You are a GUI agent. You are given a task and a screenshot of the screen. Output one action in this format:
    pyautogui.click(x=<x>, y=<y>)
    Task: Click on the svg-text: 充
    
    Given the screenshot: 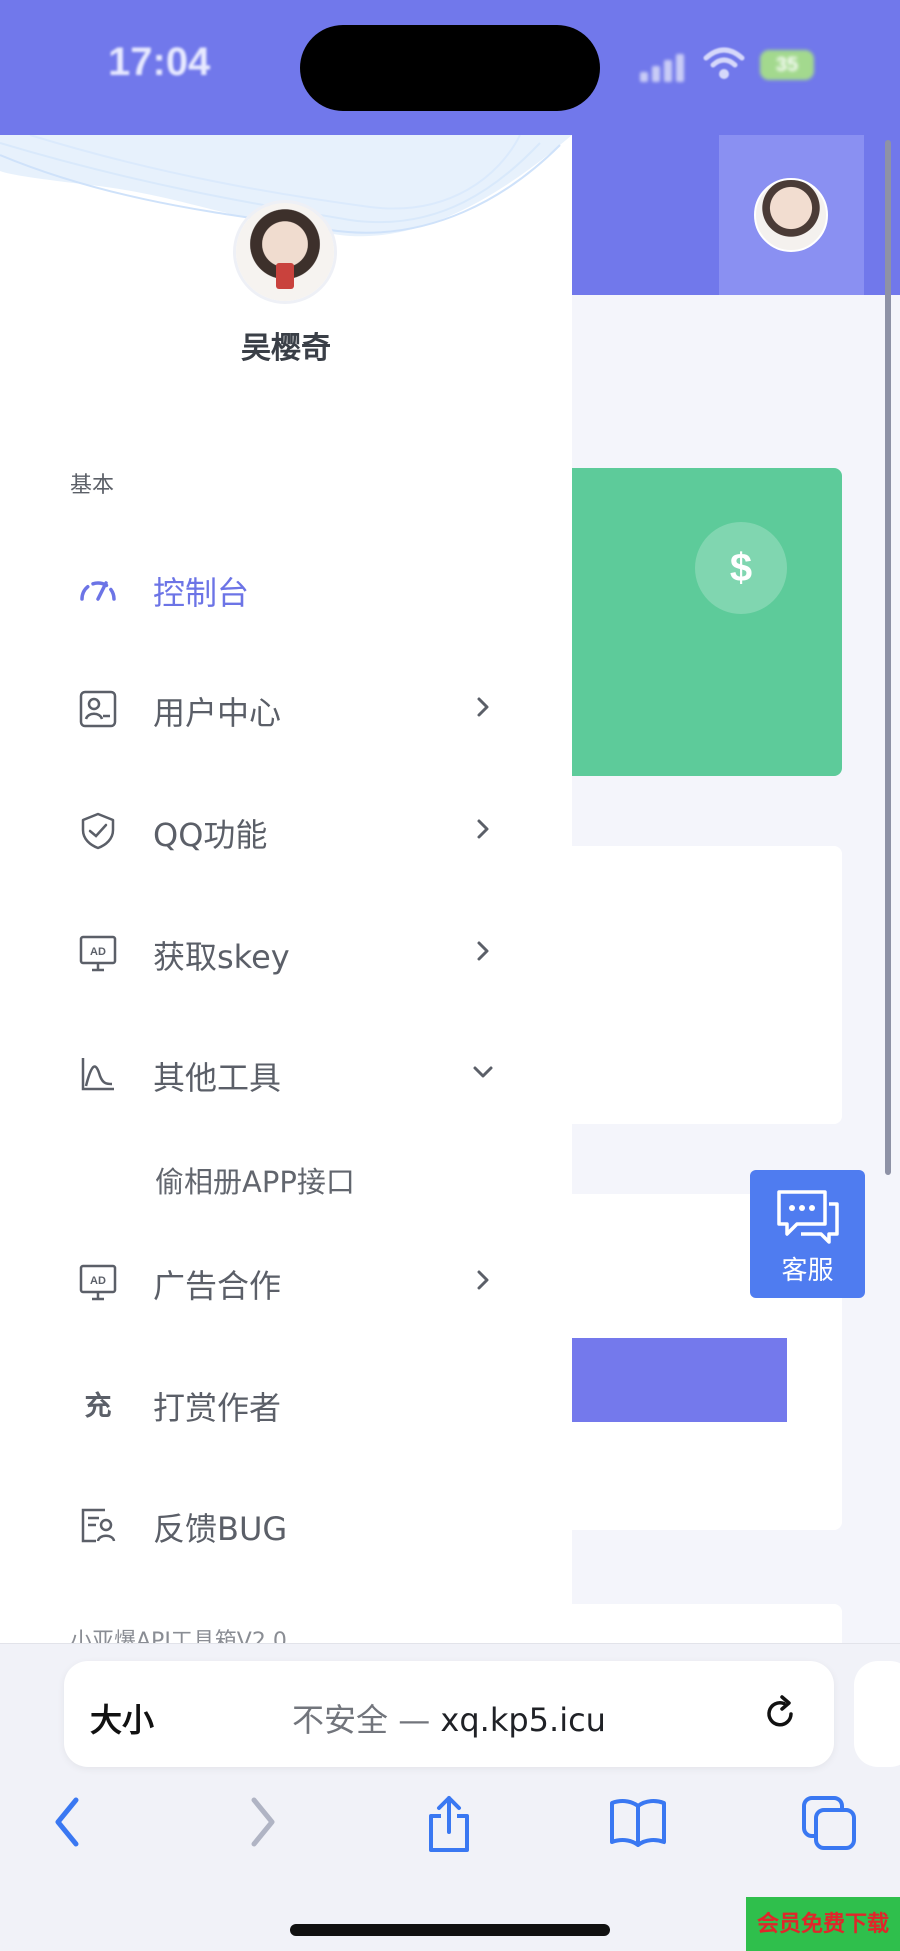 What is the action you would take?
    pyautogui.click(x=98, y=1406)
    